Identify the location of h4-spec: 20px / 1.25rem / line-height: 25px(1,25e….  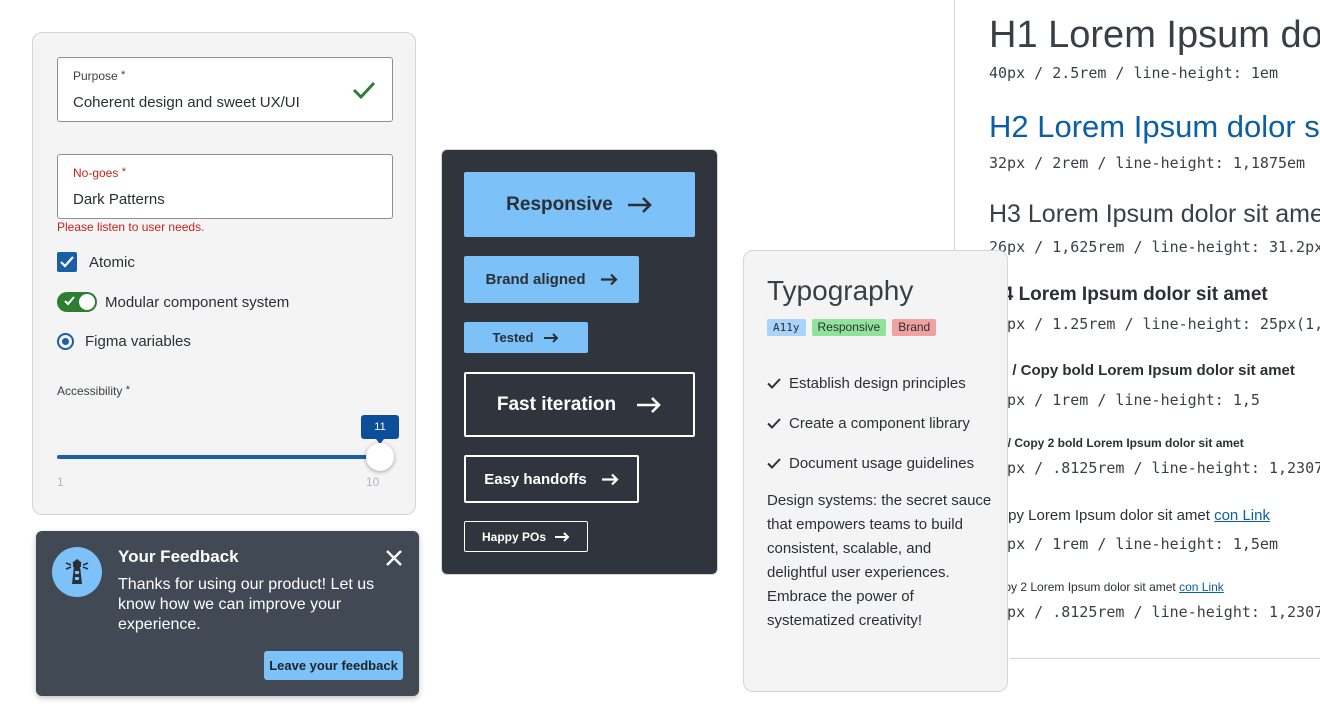
(1154, 324).